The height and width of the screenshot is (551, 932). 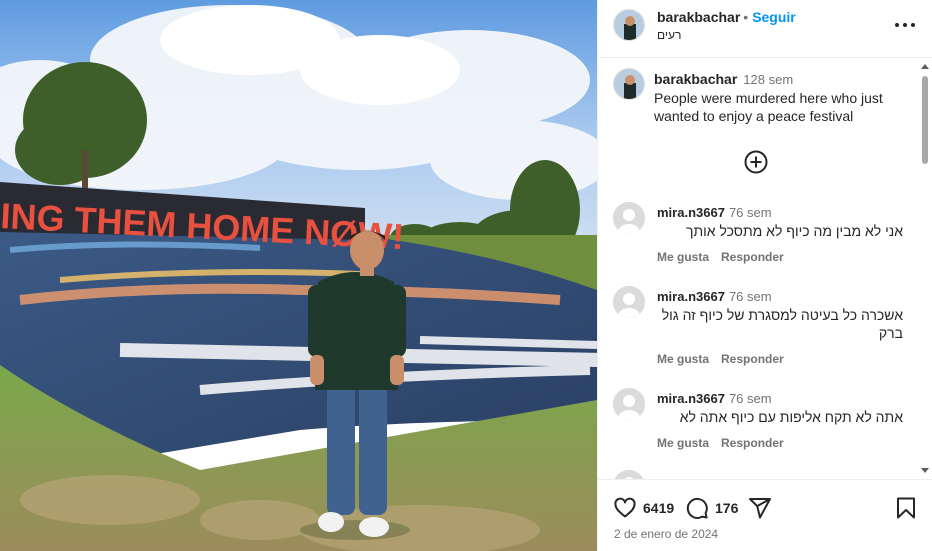 I want to click on follow-button: Seguir, so click(x=774, y=17).